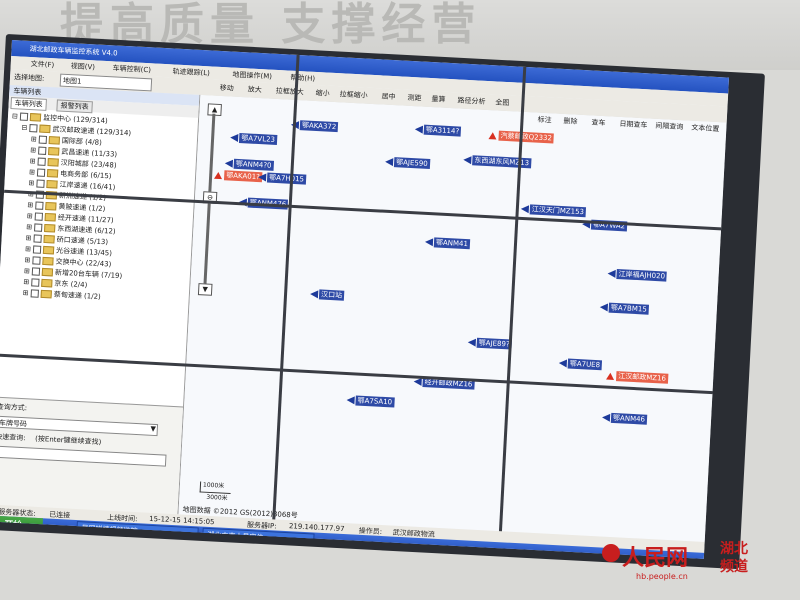 The height and width of the screenshot is (600, 800). Describe the element at coordinates (319, 126) in the screenshot. I see `vehicle-label: 鄂AKA372` at that location.